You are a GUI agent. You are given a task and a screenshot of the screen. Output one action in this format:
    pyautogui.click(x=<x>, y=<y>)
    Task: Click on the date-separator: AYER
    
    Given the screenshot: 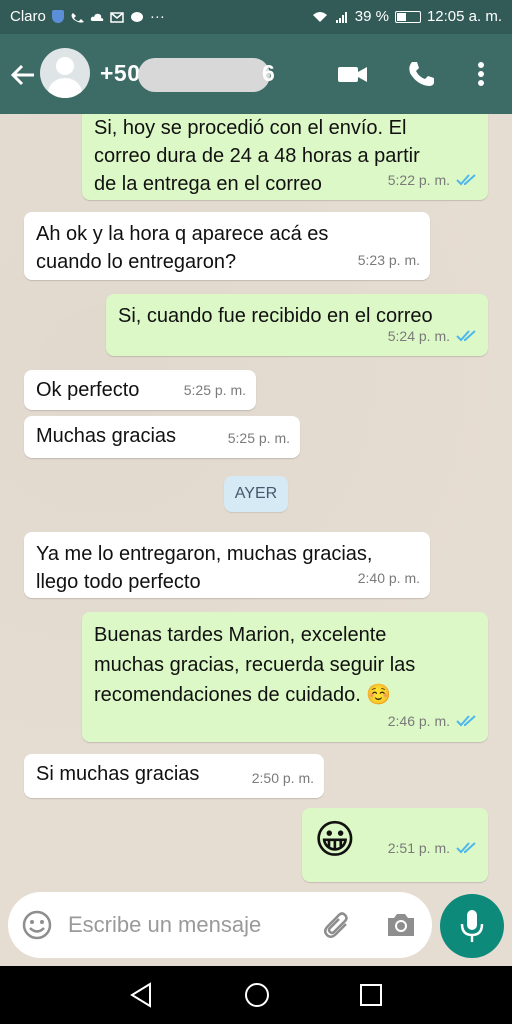 What is the action you would take?
    pyautogui.click(x=256, y=494)
    